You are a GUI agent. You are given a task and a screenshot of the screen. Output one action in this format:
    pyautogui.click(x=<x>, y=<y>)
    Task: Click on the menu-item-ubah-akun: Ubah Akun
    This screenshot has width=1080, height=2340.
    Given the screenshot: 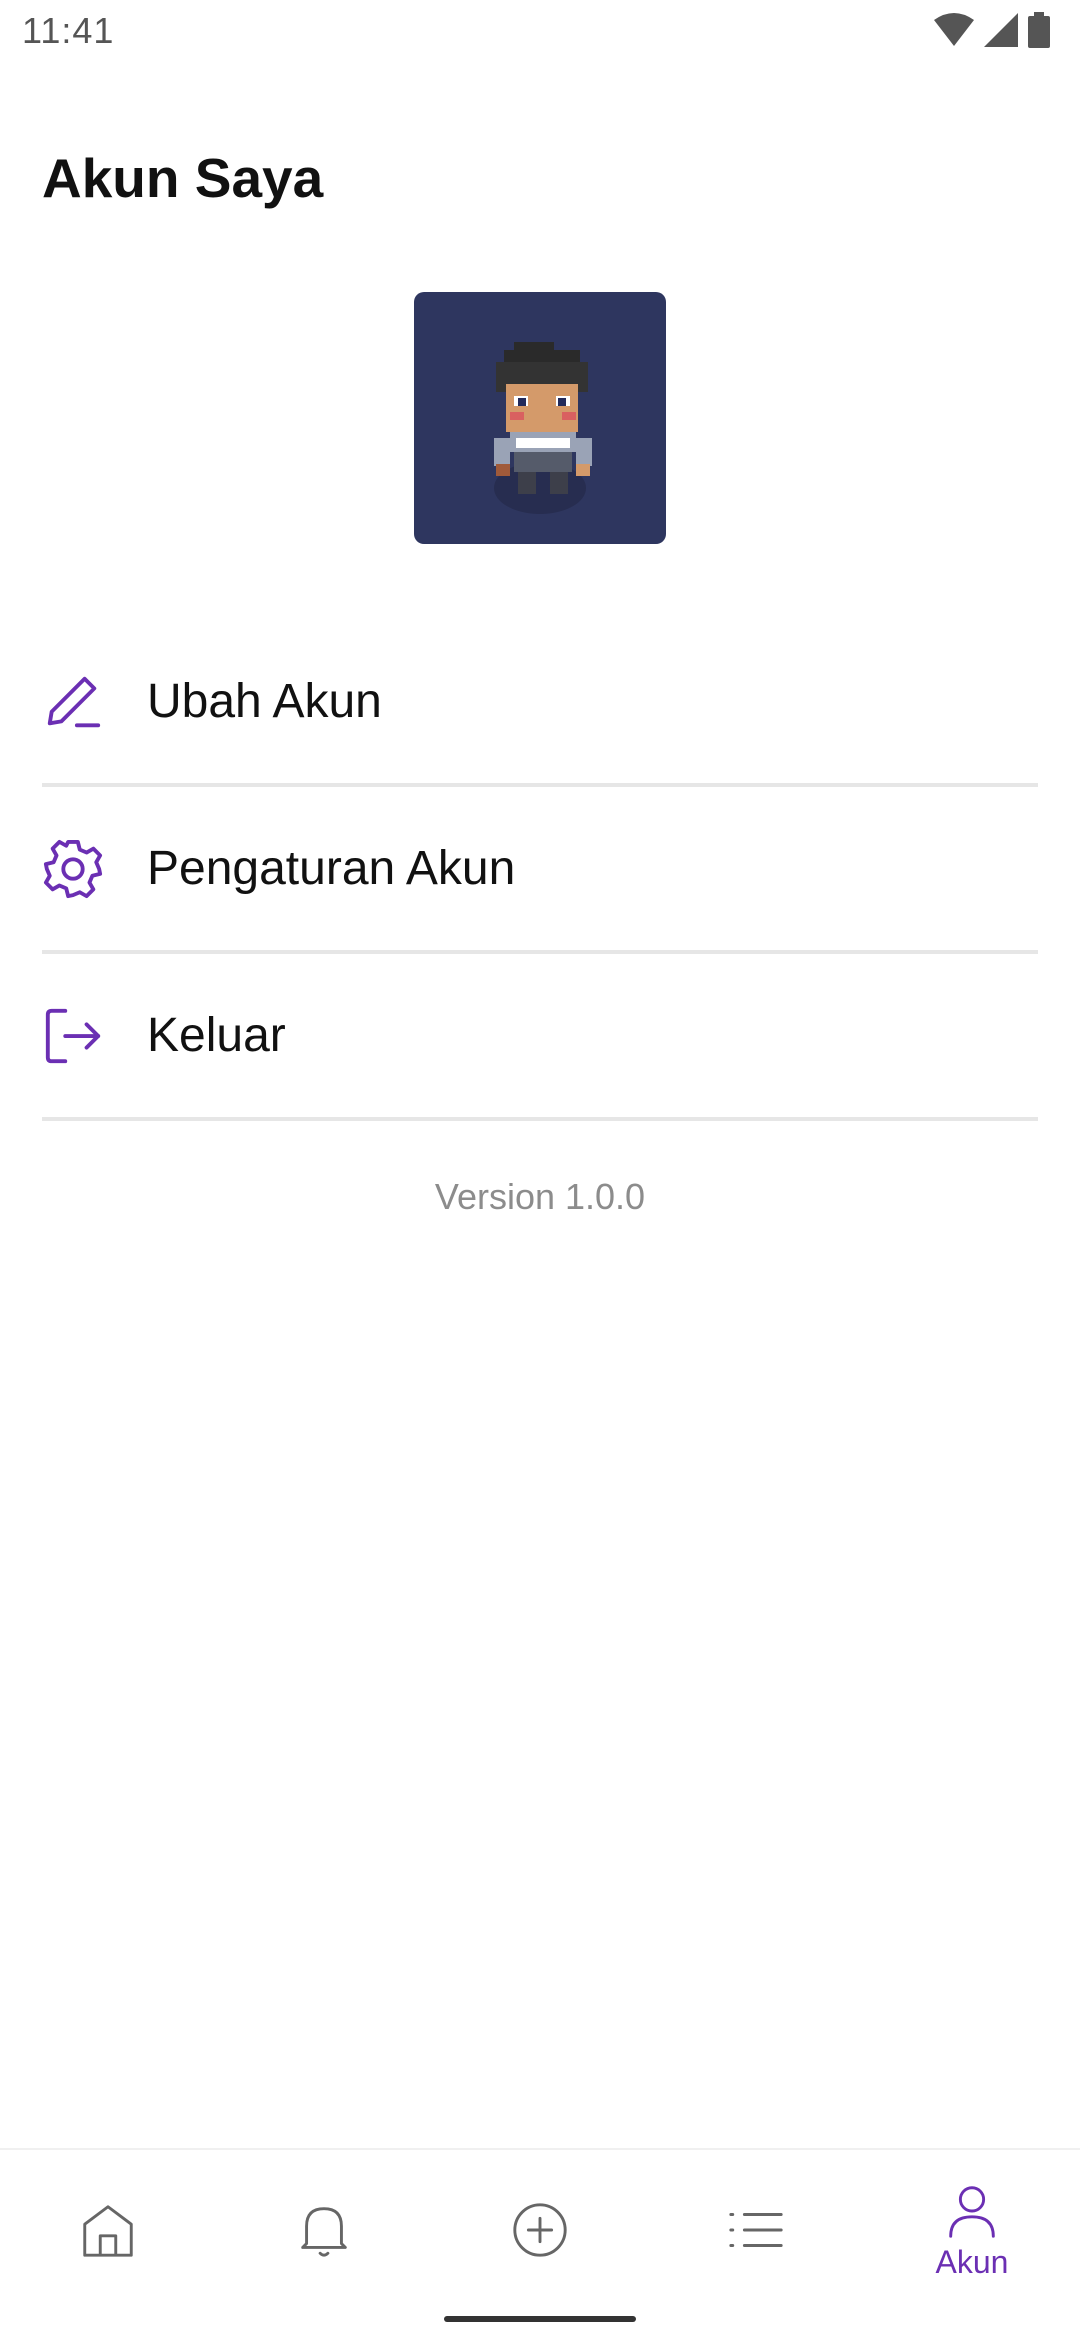 What is the action you would take?
    pyautogui.click(x=540, y=703)
    